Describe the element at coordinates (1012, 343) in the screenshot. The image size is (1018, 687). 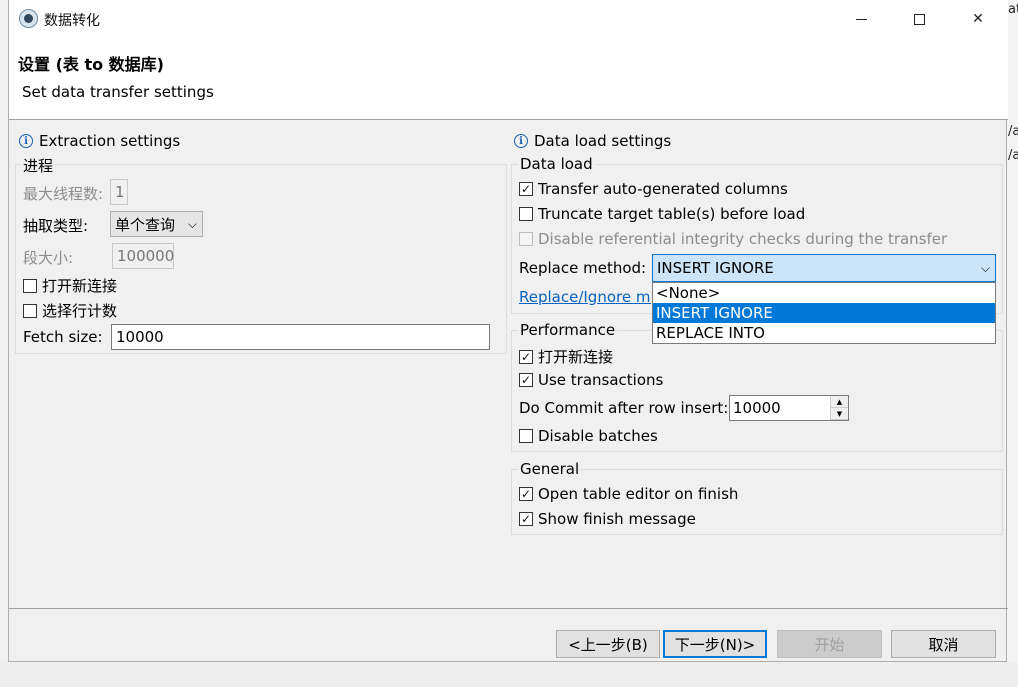
I see `background-app-edge: at /a /a` at that location.